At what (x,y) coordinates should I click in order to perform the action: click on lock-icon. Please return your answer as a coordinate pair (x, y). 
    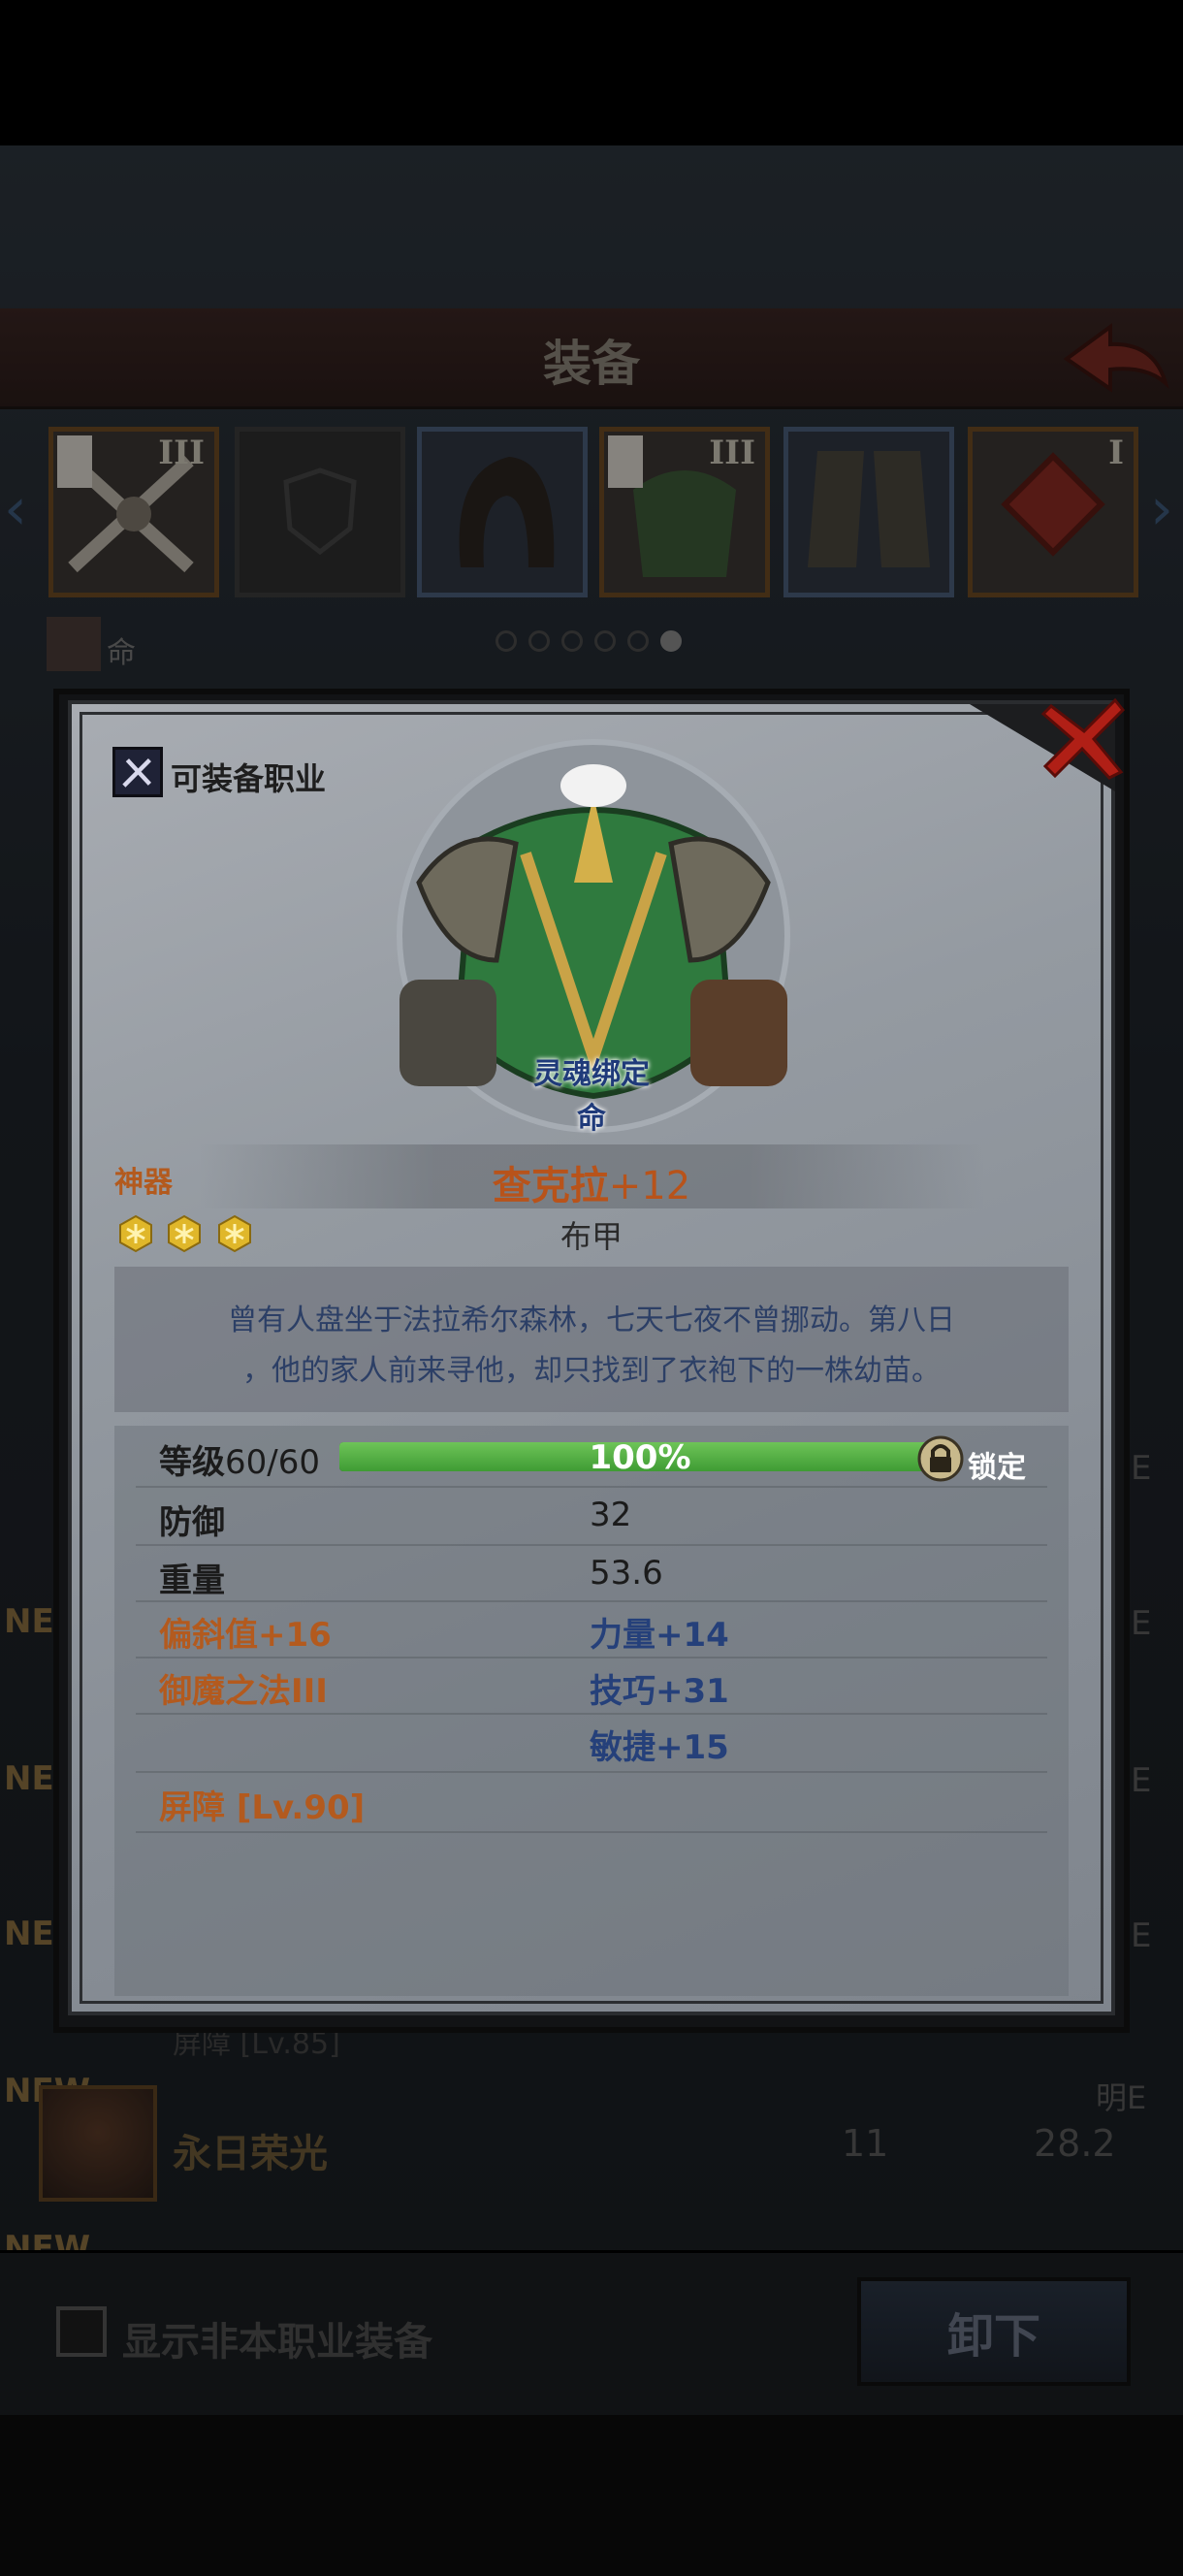
    Looking at the image, I should click on (940, 1458).